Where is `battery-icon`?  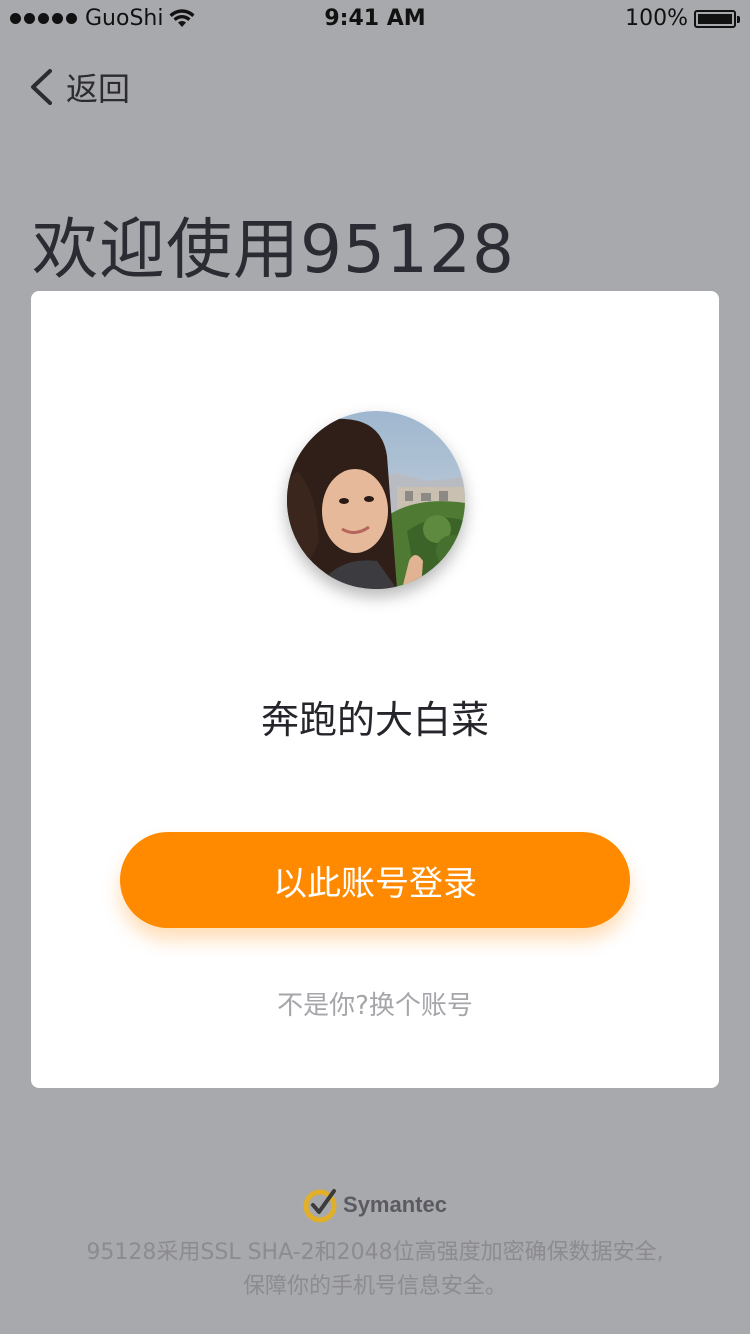
battery-icon is located at coordinates (717, 18).